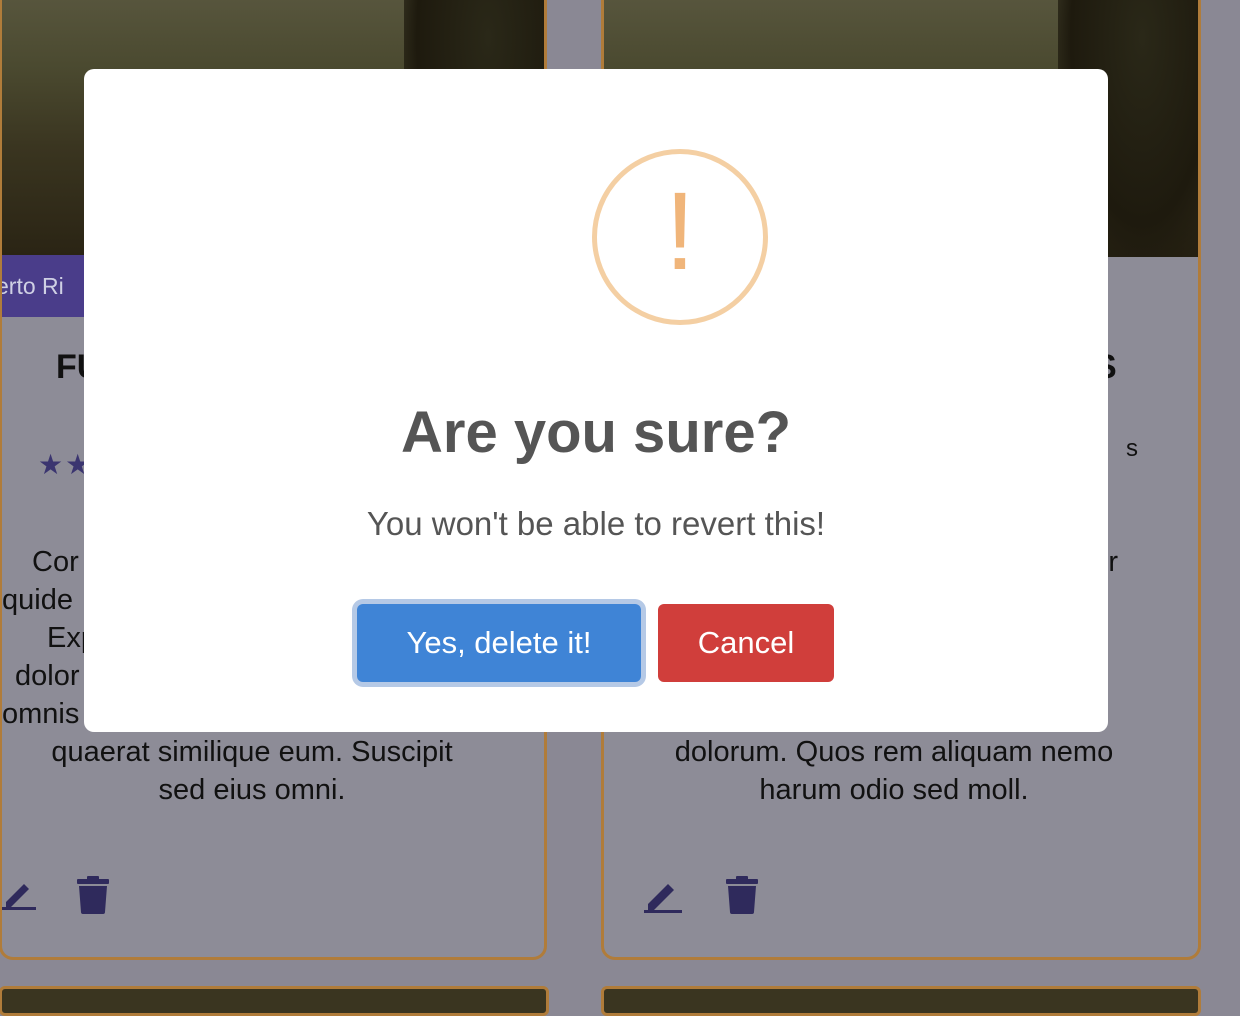 This screenshot has height=1016, width=1240. What do you see at coordinates (596, 432) in the screenshot?
I see `dialog-title: Are you sure?` at bounding box center [596, 432].